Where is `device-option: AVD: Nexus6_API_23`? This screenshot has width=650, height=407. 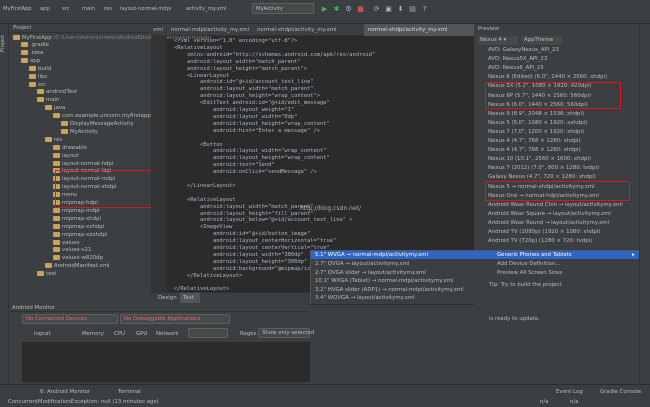
device-option: AVD: Nexus6_API_23 is located at coordinates (512, 68).